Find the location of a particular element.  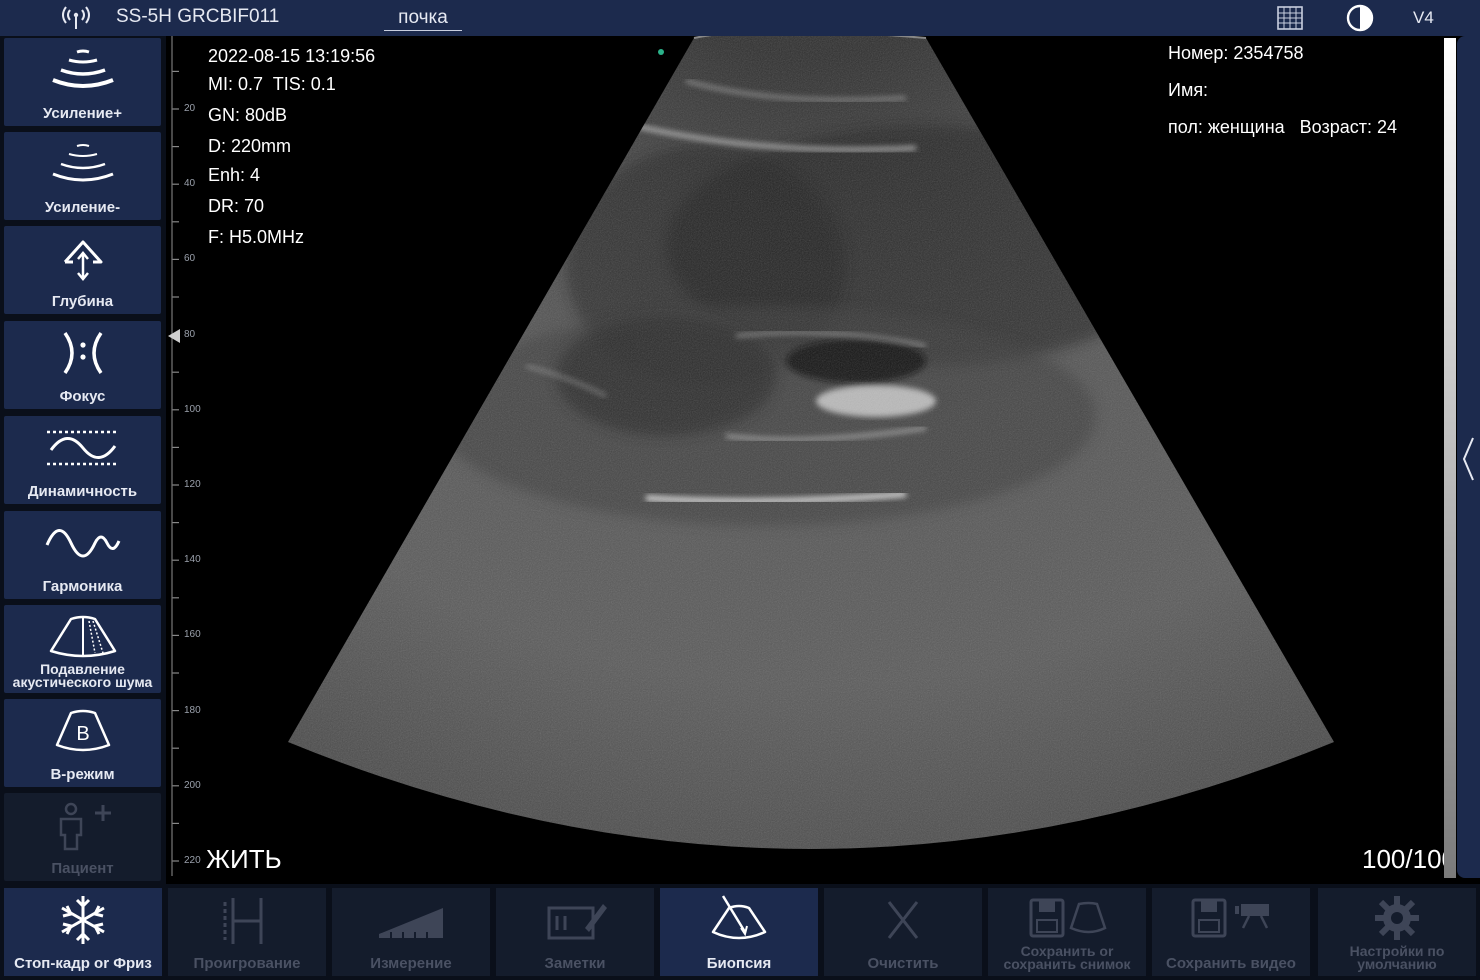

depth-label: 220 is located at coordinates (192, 860).